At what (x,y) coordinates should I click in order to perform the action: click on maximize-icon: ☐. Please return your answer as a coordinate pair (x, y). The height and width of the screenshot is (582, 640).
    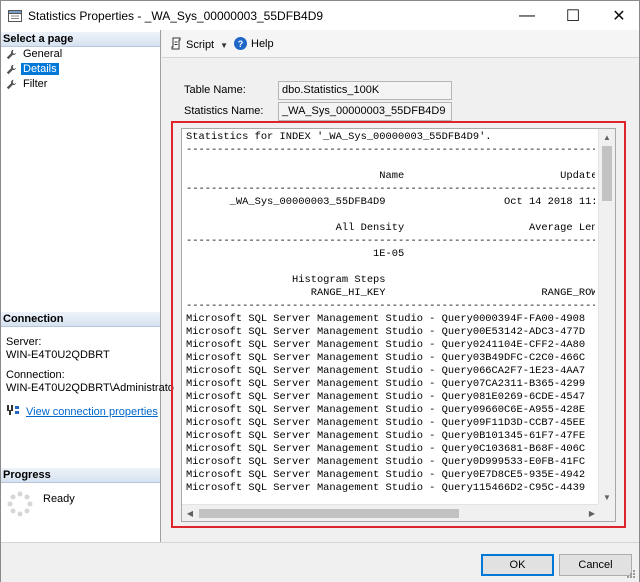
    Looking at the image, I should click on (573, 16).